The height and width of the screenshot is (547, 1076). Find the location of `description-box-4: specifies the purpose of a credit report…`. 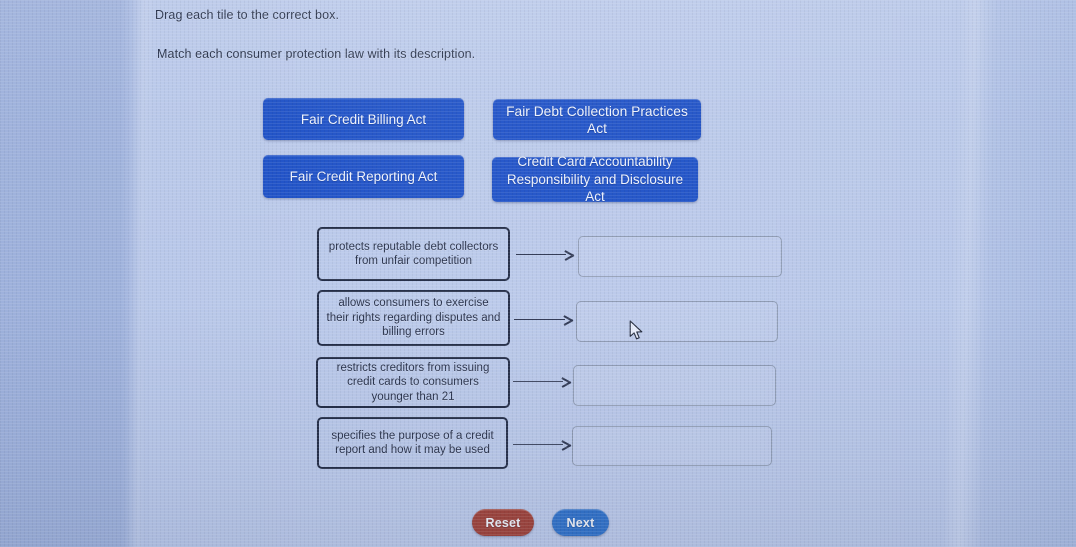

description-box-4: specifies the purpose of a credit report… is located at coordinates (412, 443).